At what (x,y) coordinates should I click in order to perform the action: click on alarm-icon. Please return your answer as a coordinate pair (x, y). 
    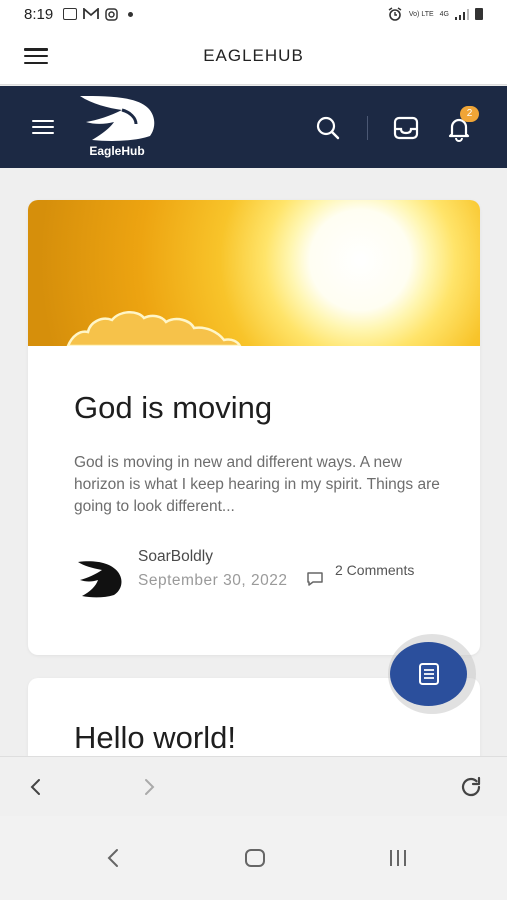
    Looking at the image, I should click on (395, 14).